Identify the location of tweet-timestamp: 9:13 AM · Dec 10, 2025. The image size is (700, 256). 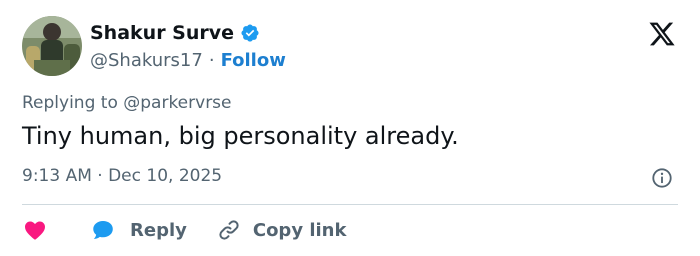
(122, 176).